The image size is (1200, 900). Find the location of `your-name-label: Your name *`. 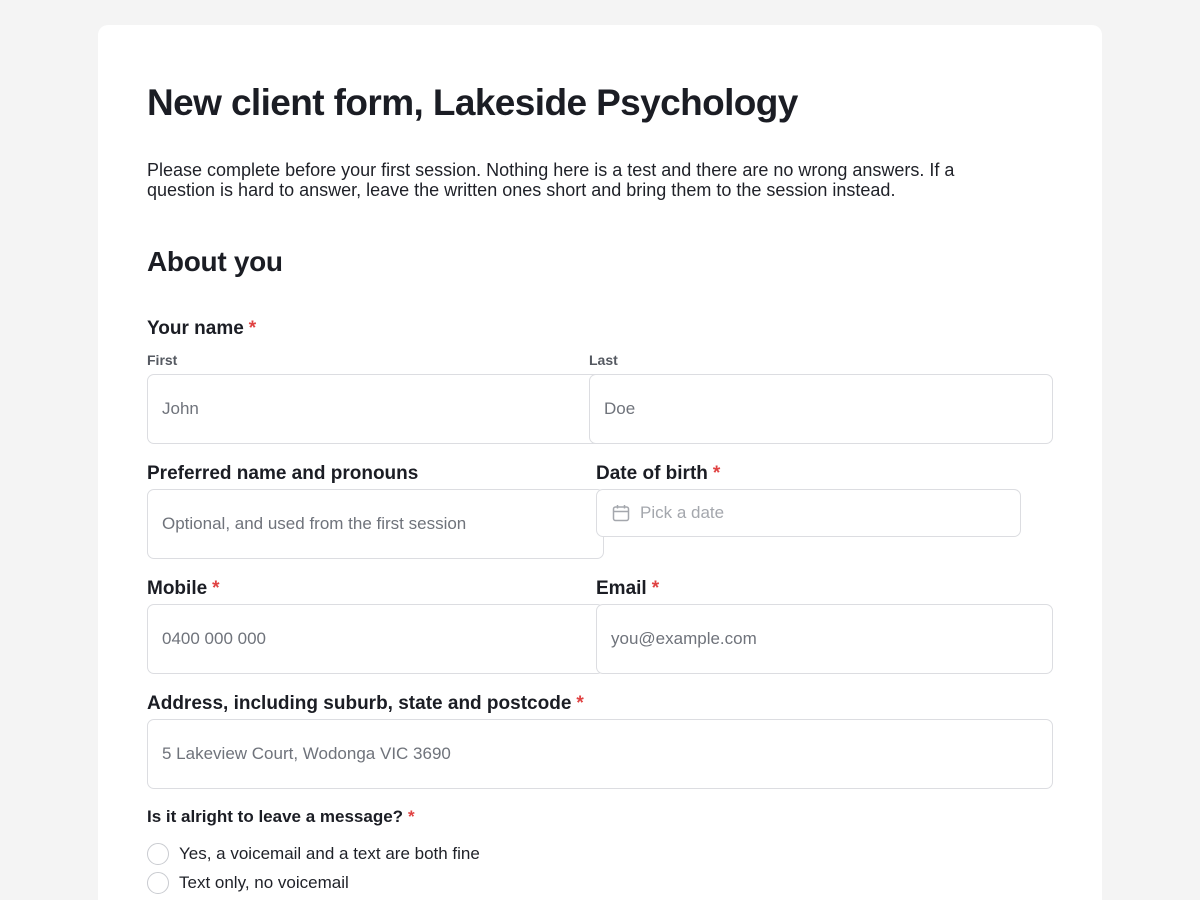

your-name-label: Your name * is located at coordinates (201, 329).